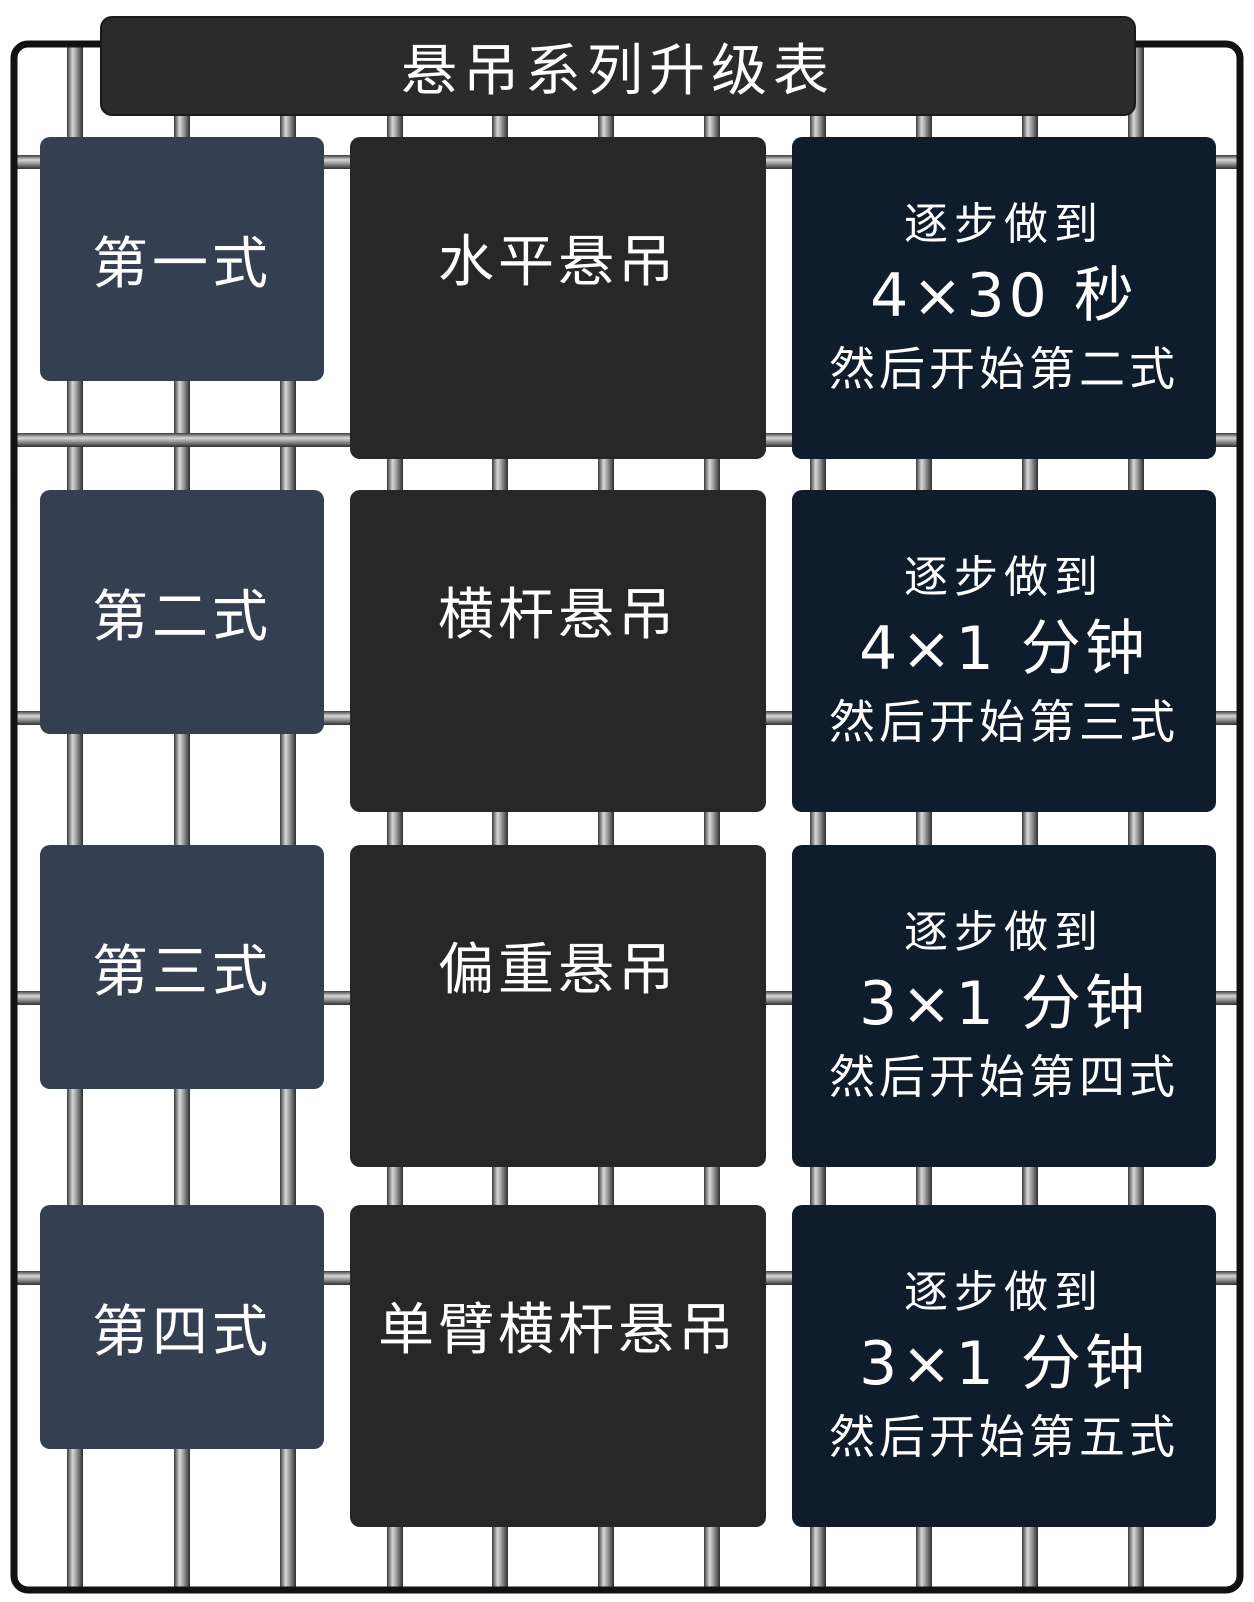 The image size is (1254, 1602). What do you see at coordinates (182, 967) in the screenshot?
I see `stage-label: 第三式` at bounding box center [182, 967].